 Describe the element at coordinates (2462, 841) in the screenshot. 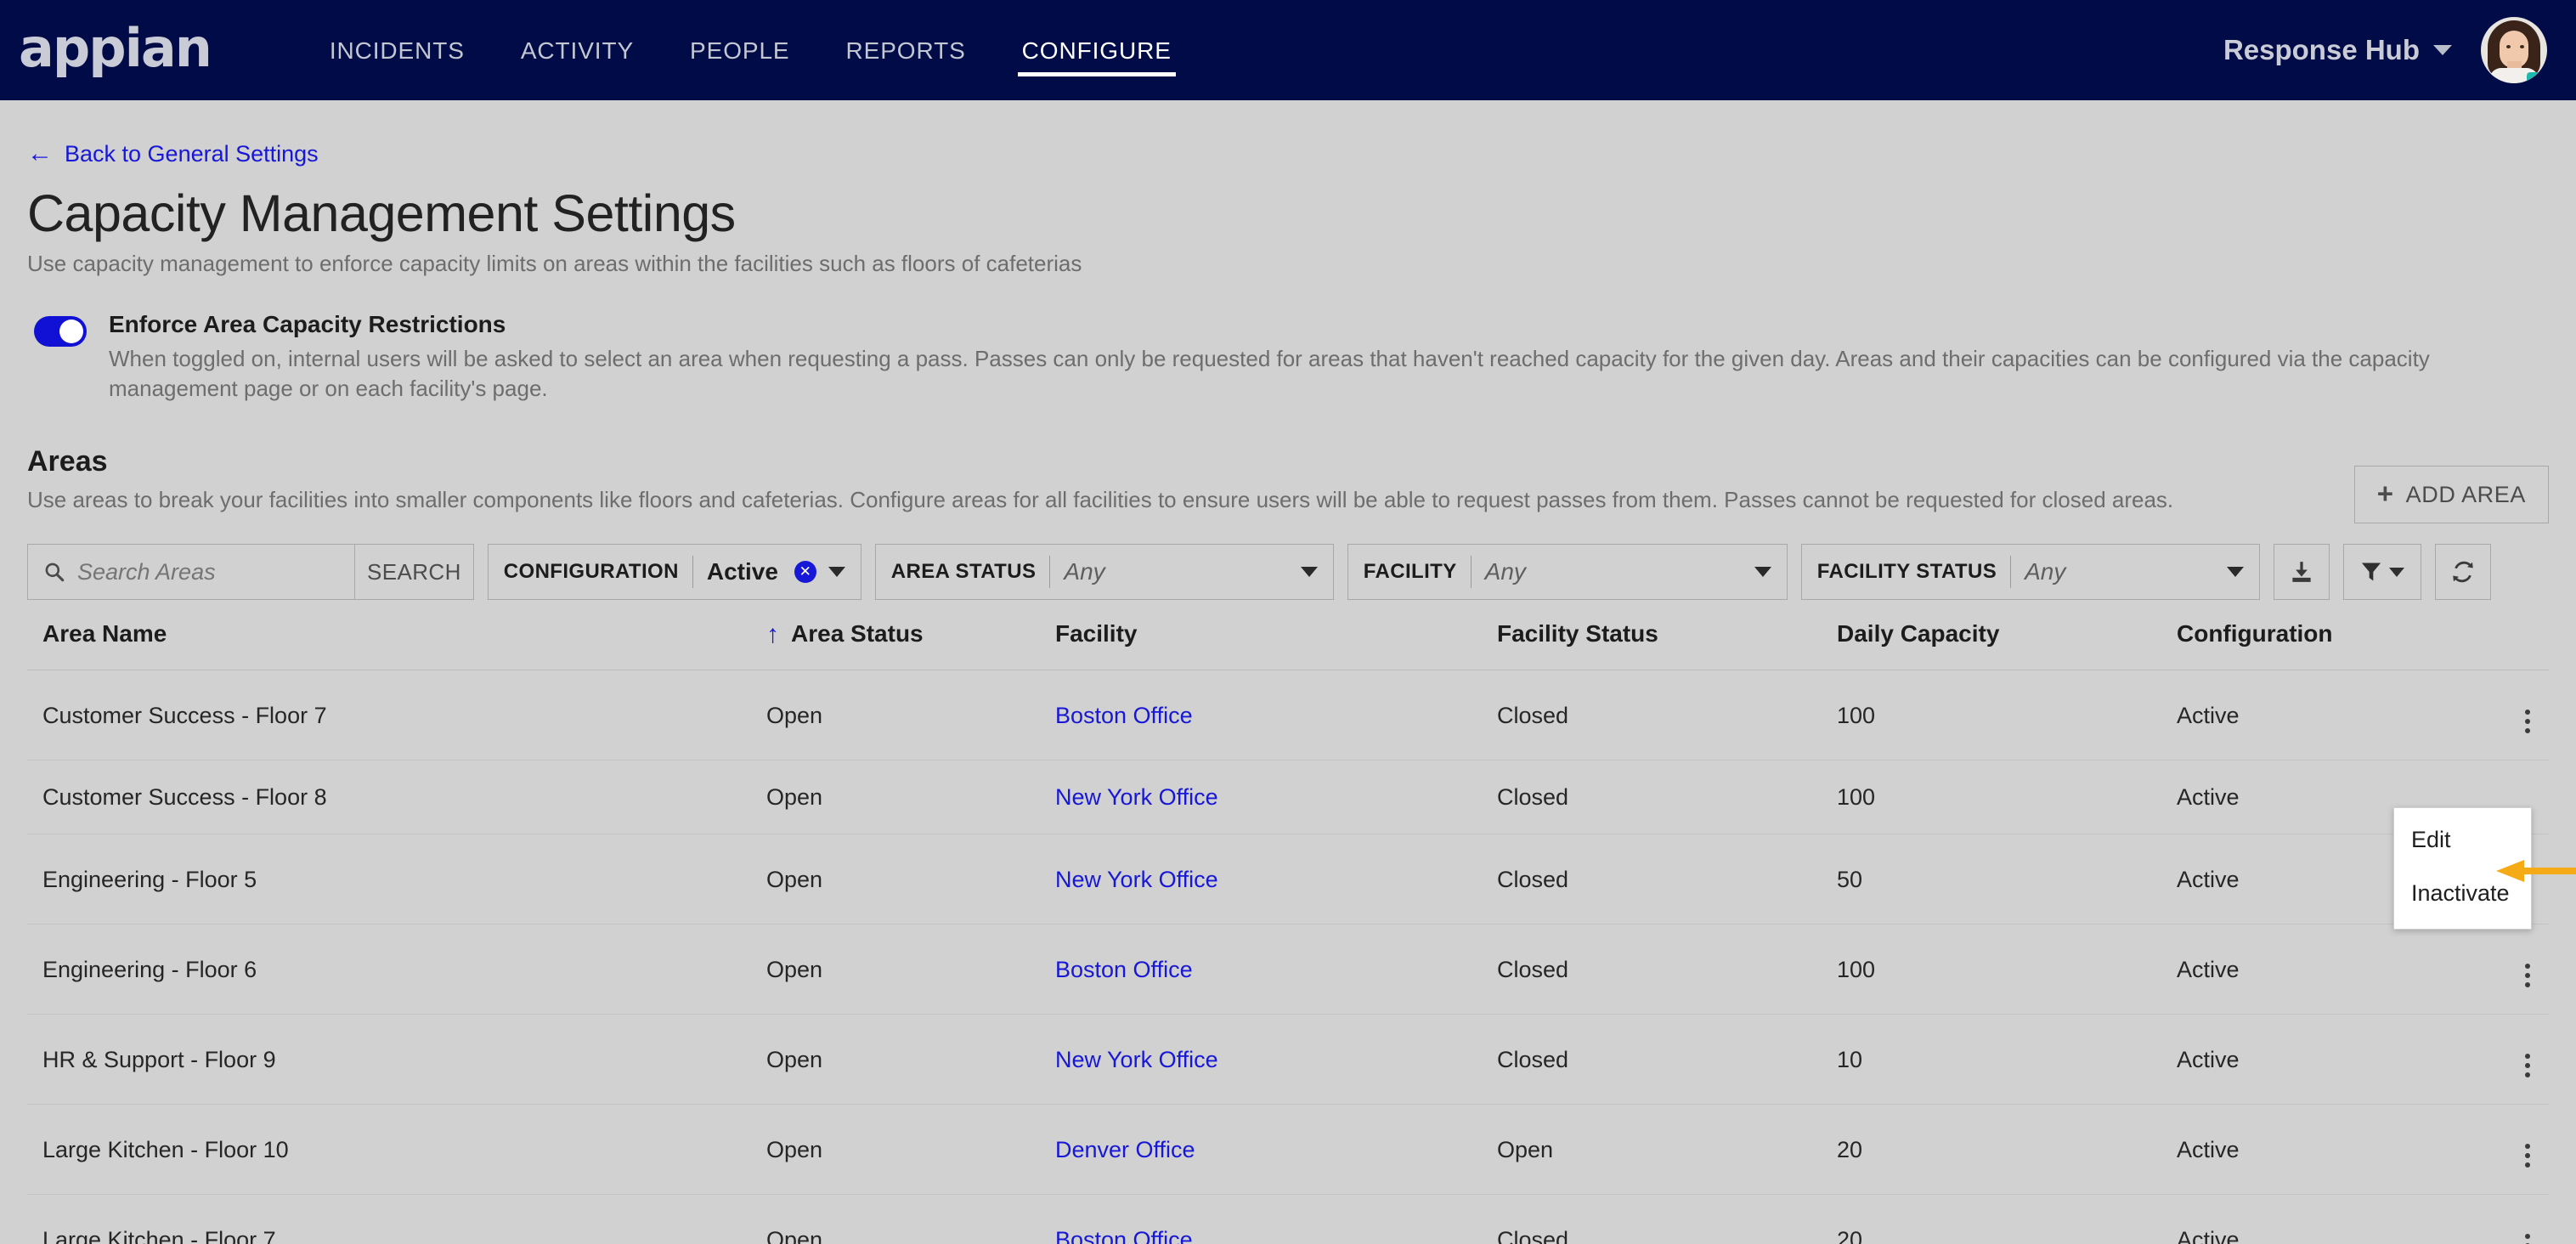

I see `context-menu-item-edit: Edit` at that location.